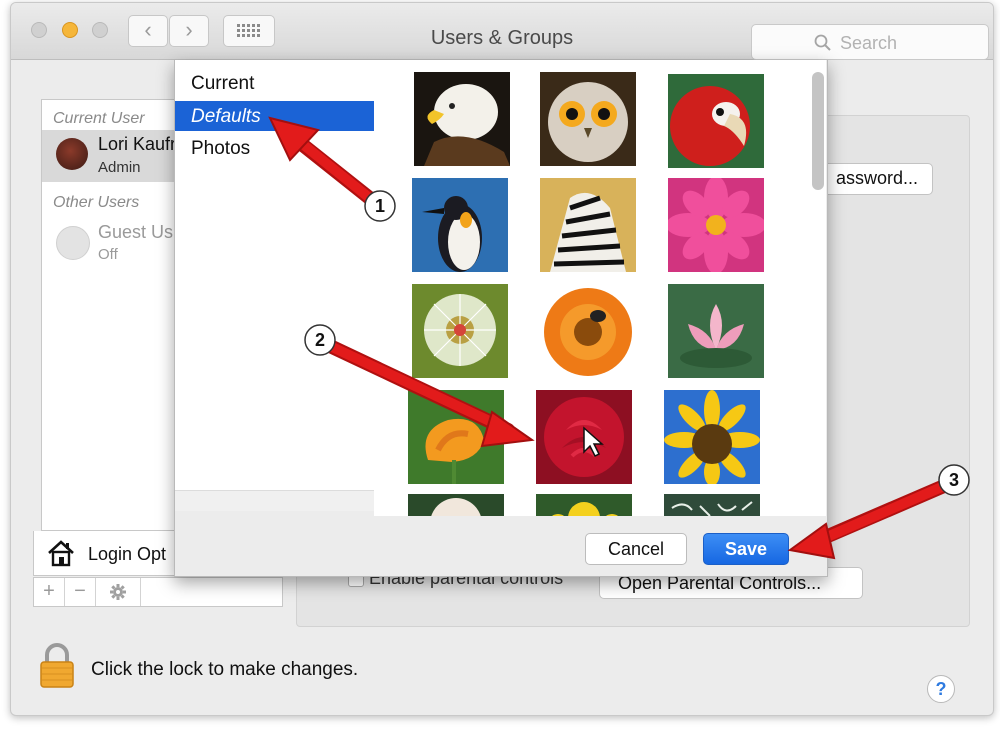 This screenshot has height=732, width=1000. I want to click on picture-orange-flower, so click(588, 331).